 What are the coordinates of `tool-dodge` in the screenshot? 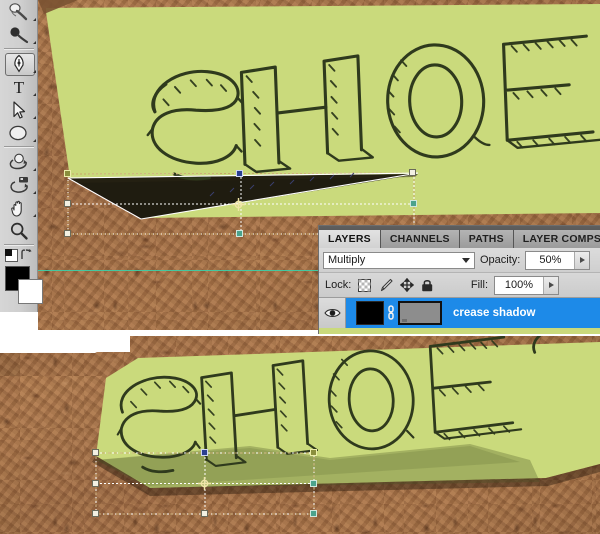 It's located at (19, 11).